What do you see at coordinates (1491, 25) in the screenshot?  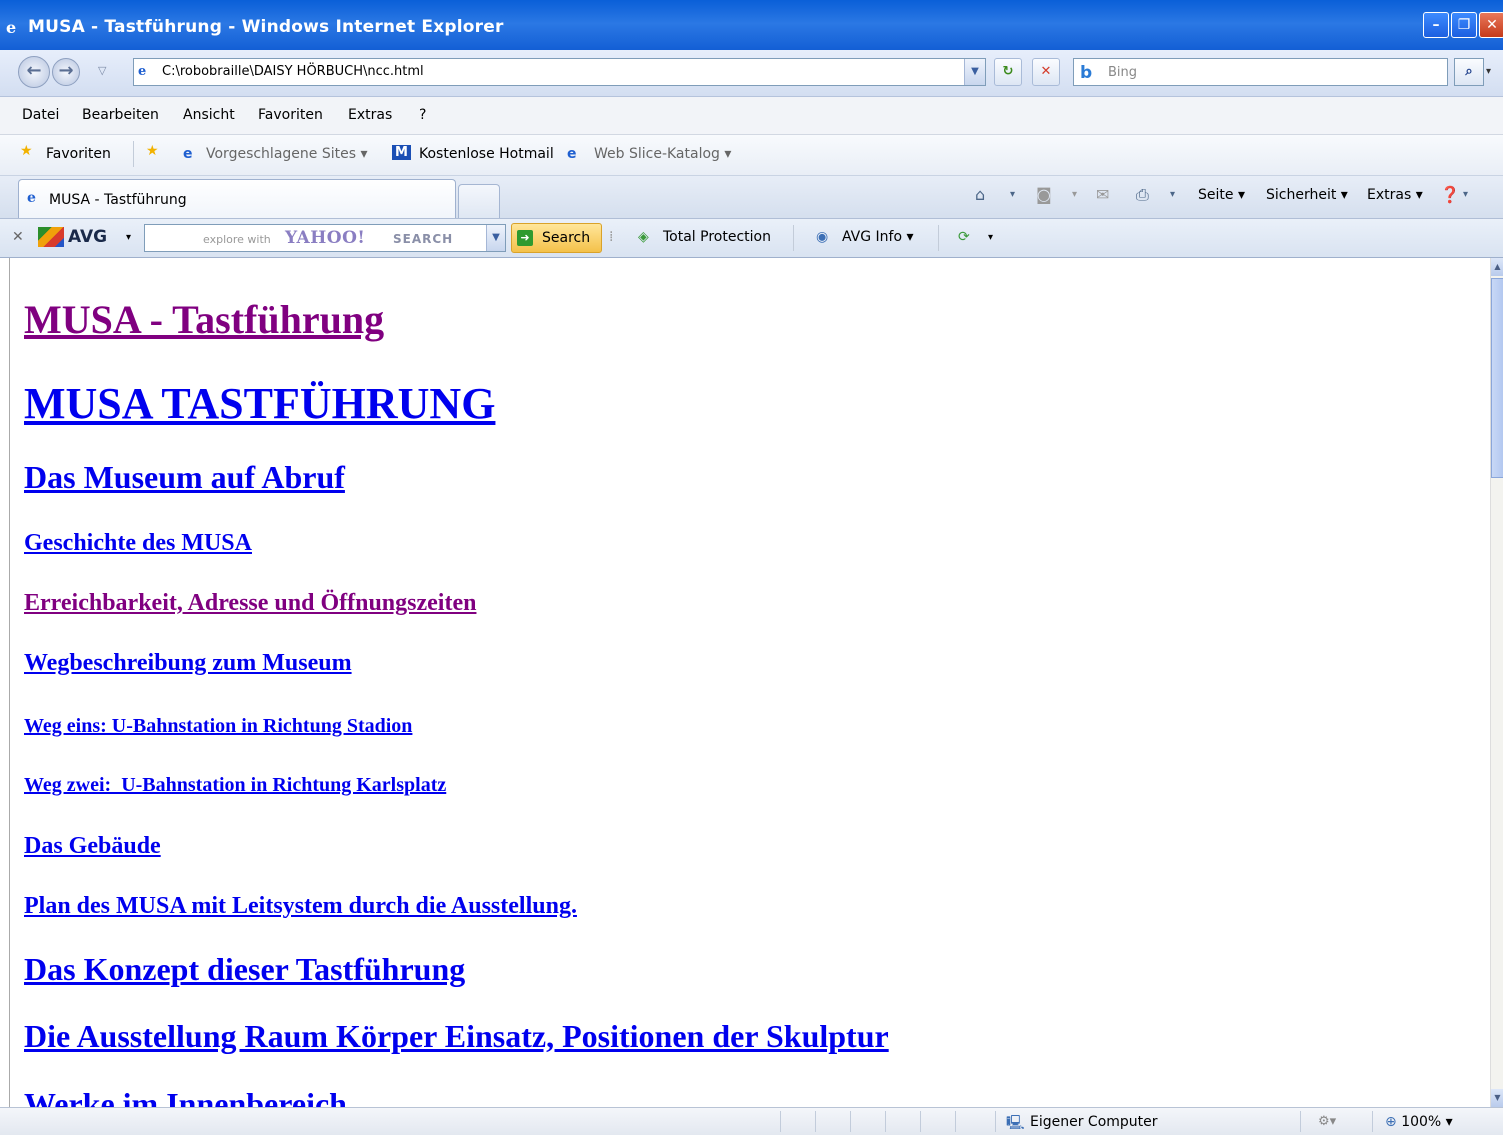 I see `close-button: ✕` at bounding box center [1491, 25].